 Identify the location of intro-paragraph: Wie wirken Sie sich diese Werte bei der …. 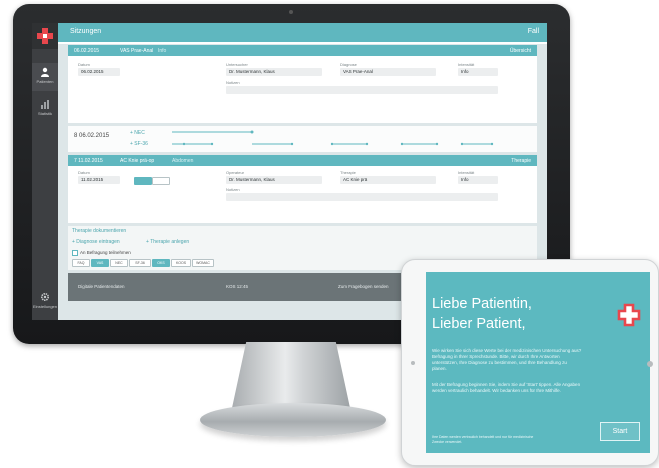
(507, 359).